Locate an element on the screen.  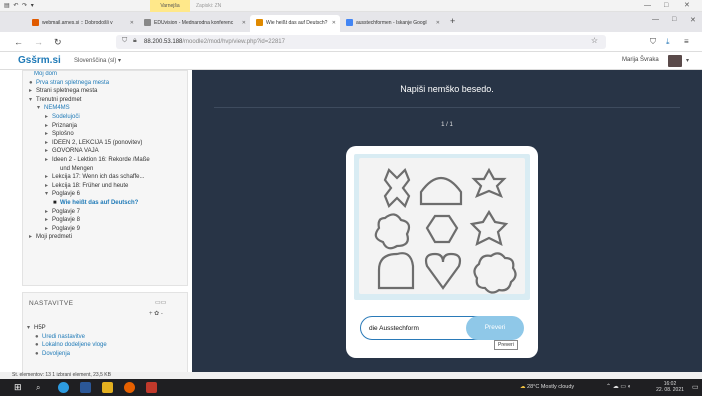
nav-item: Moj dom is located at coordinates (42, 74).